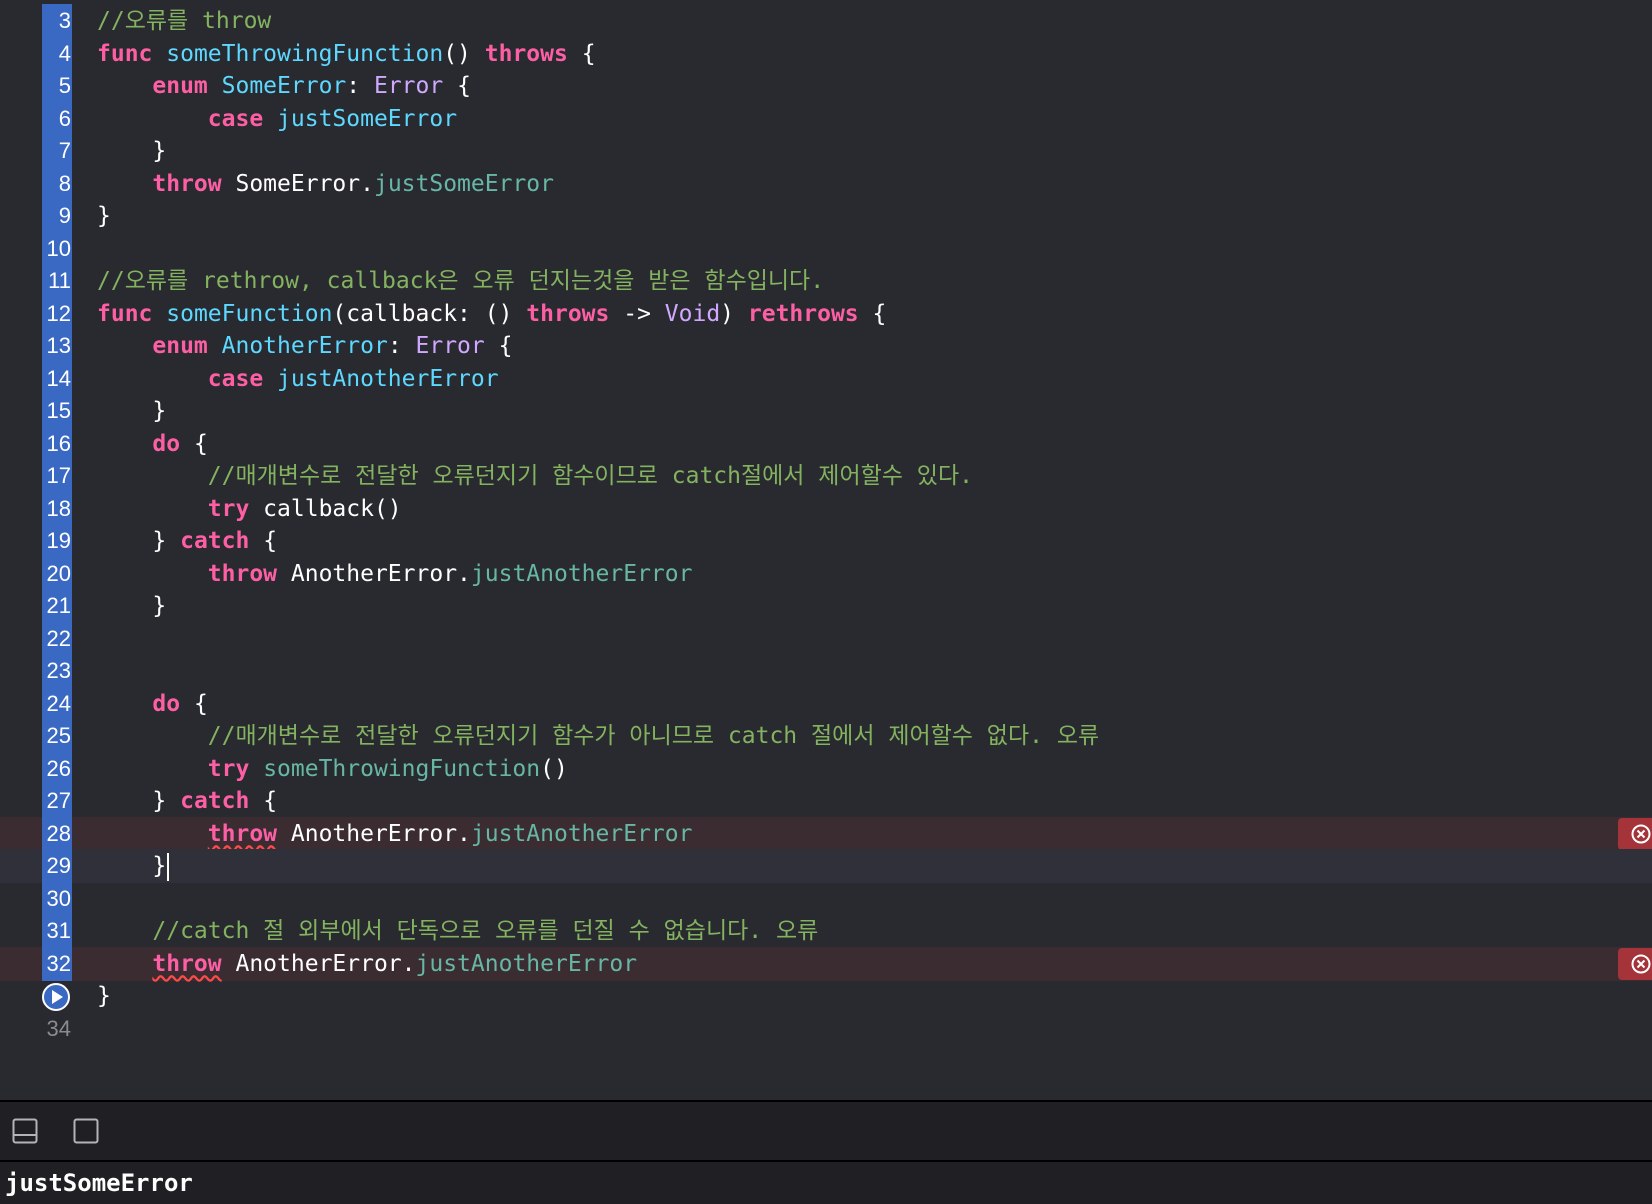 The width and height of the screenshot is (1652, 1204). Describe the element at coordinates (826, 1029) in the screenshot. I see `code-line: 34` at that location.